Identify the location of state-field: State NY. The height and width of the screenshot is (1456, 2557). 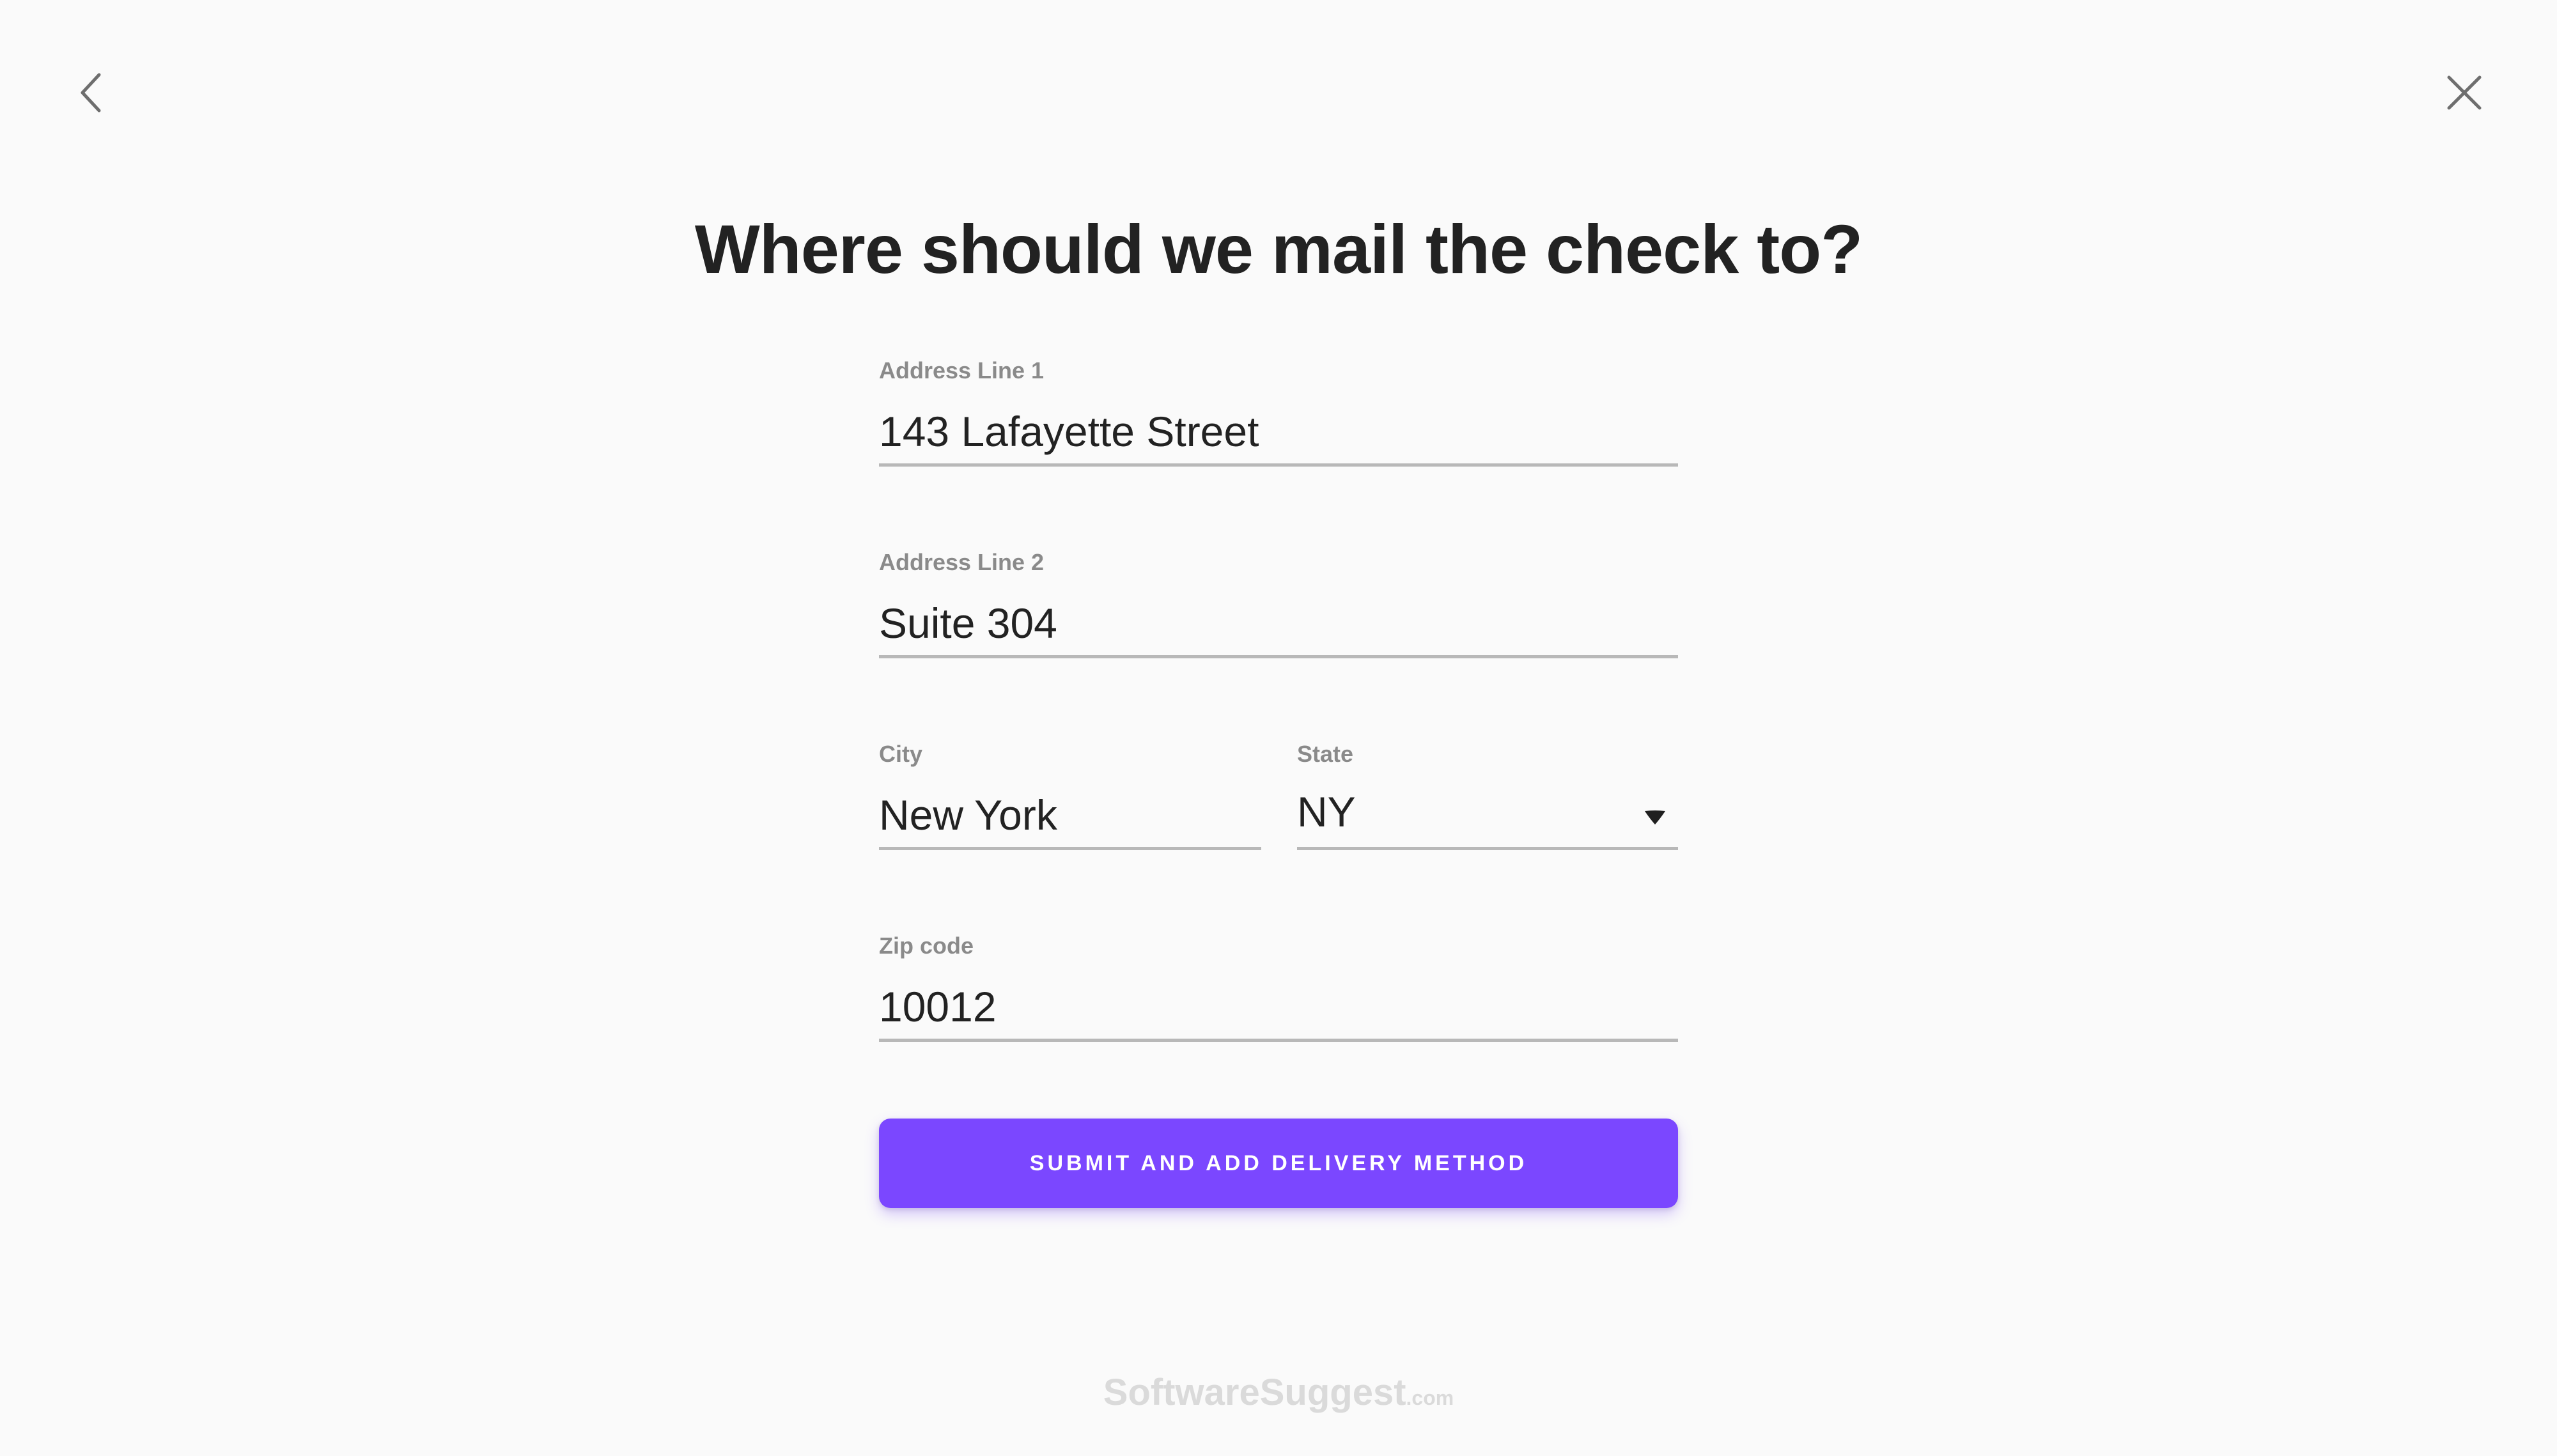
(1487, 797).